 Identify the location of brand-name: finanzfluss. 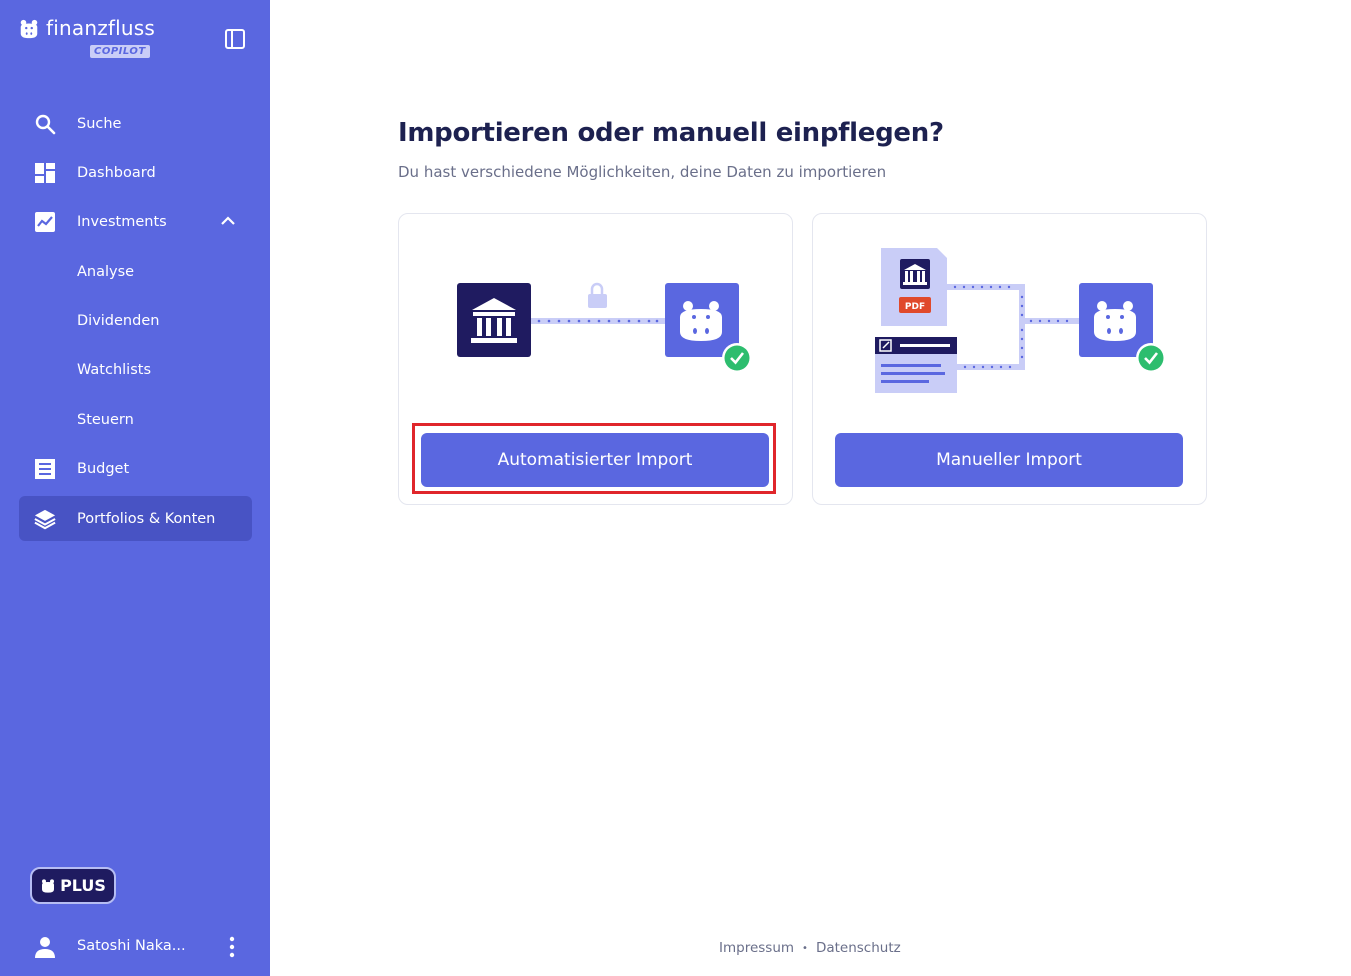
(101, 28).